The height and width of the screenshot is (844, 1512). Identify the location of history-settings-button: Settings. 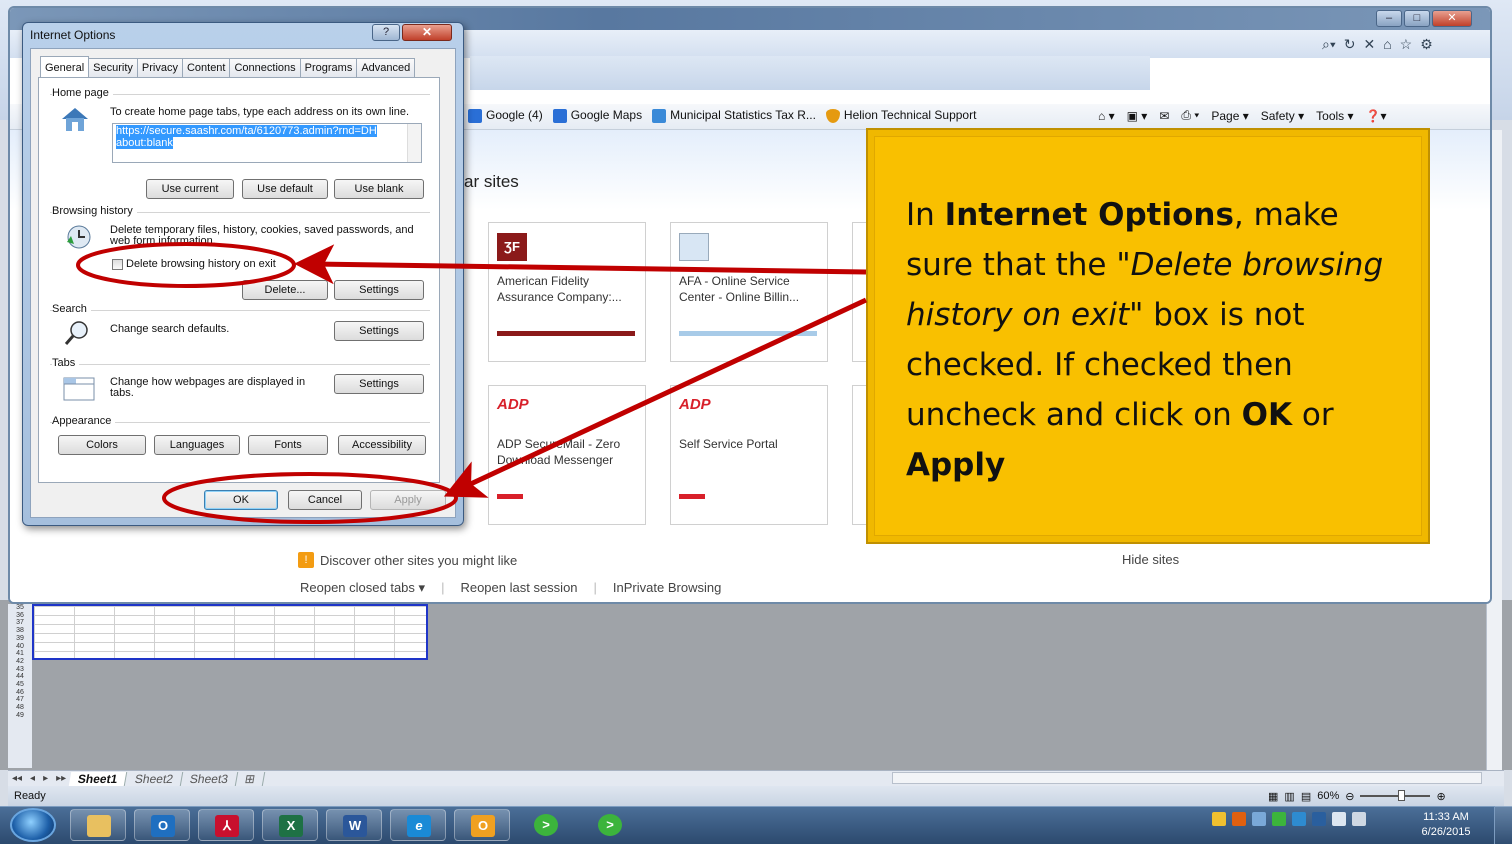
(379, 290).